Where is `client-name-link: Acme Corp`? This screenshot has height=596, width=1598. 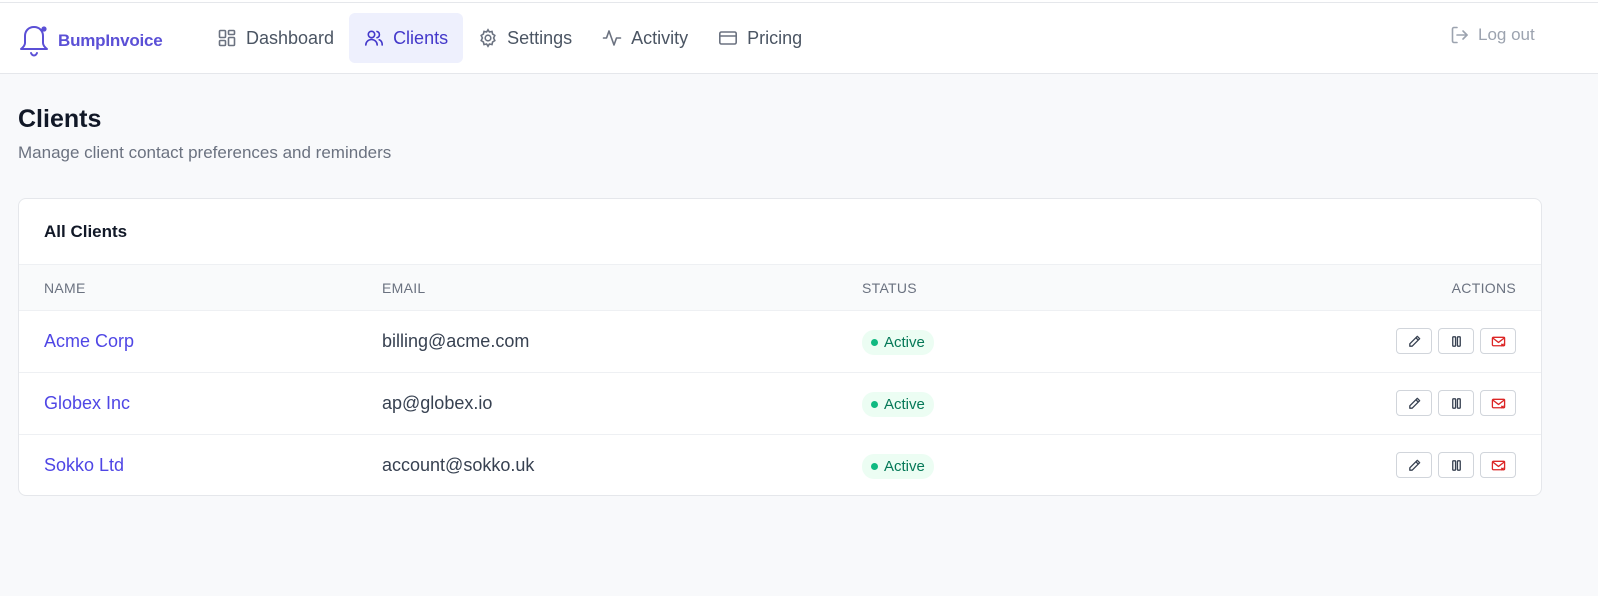
client-name-link: Acme Corp is located at coordinates (89, 341).